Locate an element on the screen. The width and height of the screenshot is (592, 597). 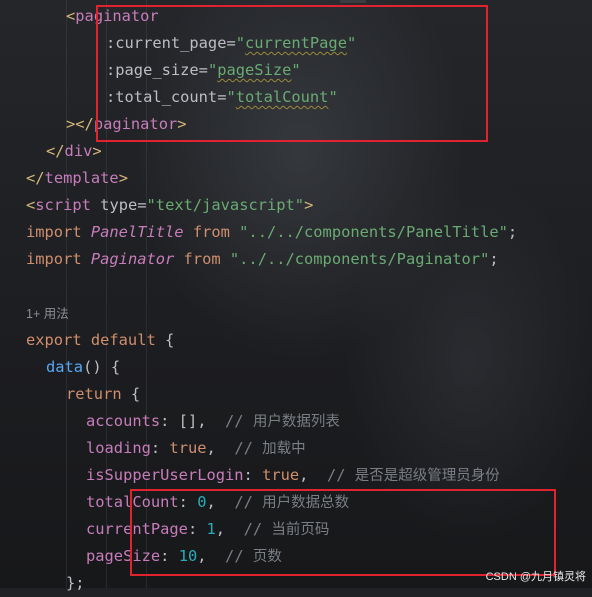
code-line: loading: true, // 加载中 is located at coordinates (196, 448).